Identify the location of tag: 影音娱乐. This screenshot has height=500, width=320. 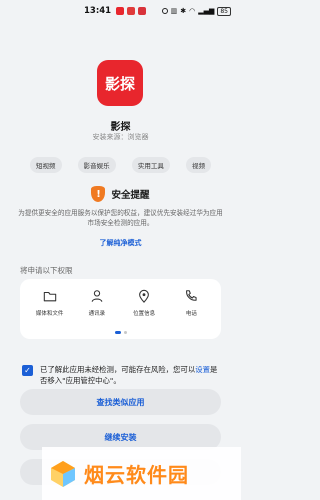
(96, 165).